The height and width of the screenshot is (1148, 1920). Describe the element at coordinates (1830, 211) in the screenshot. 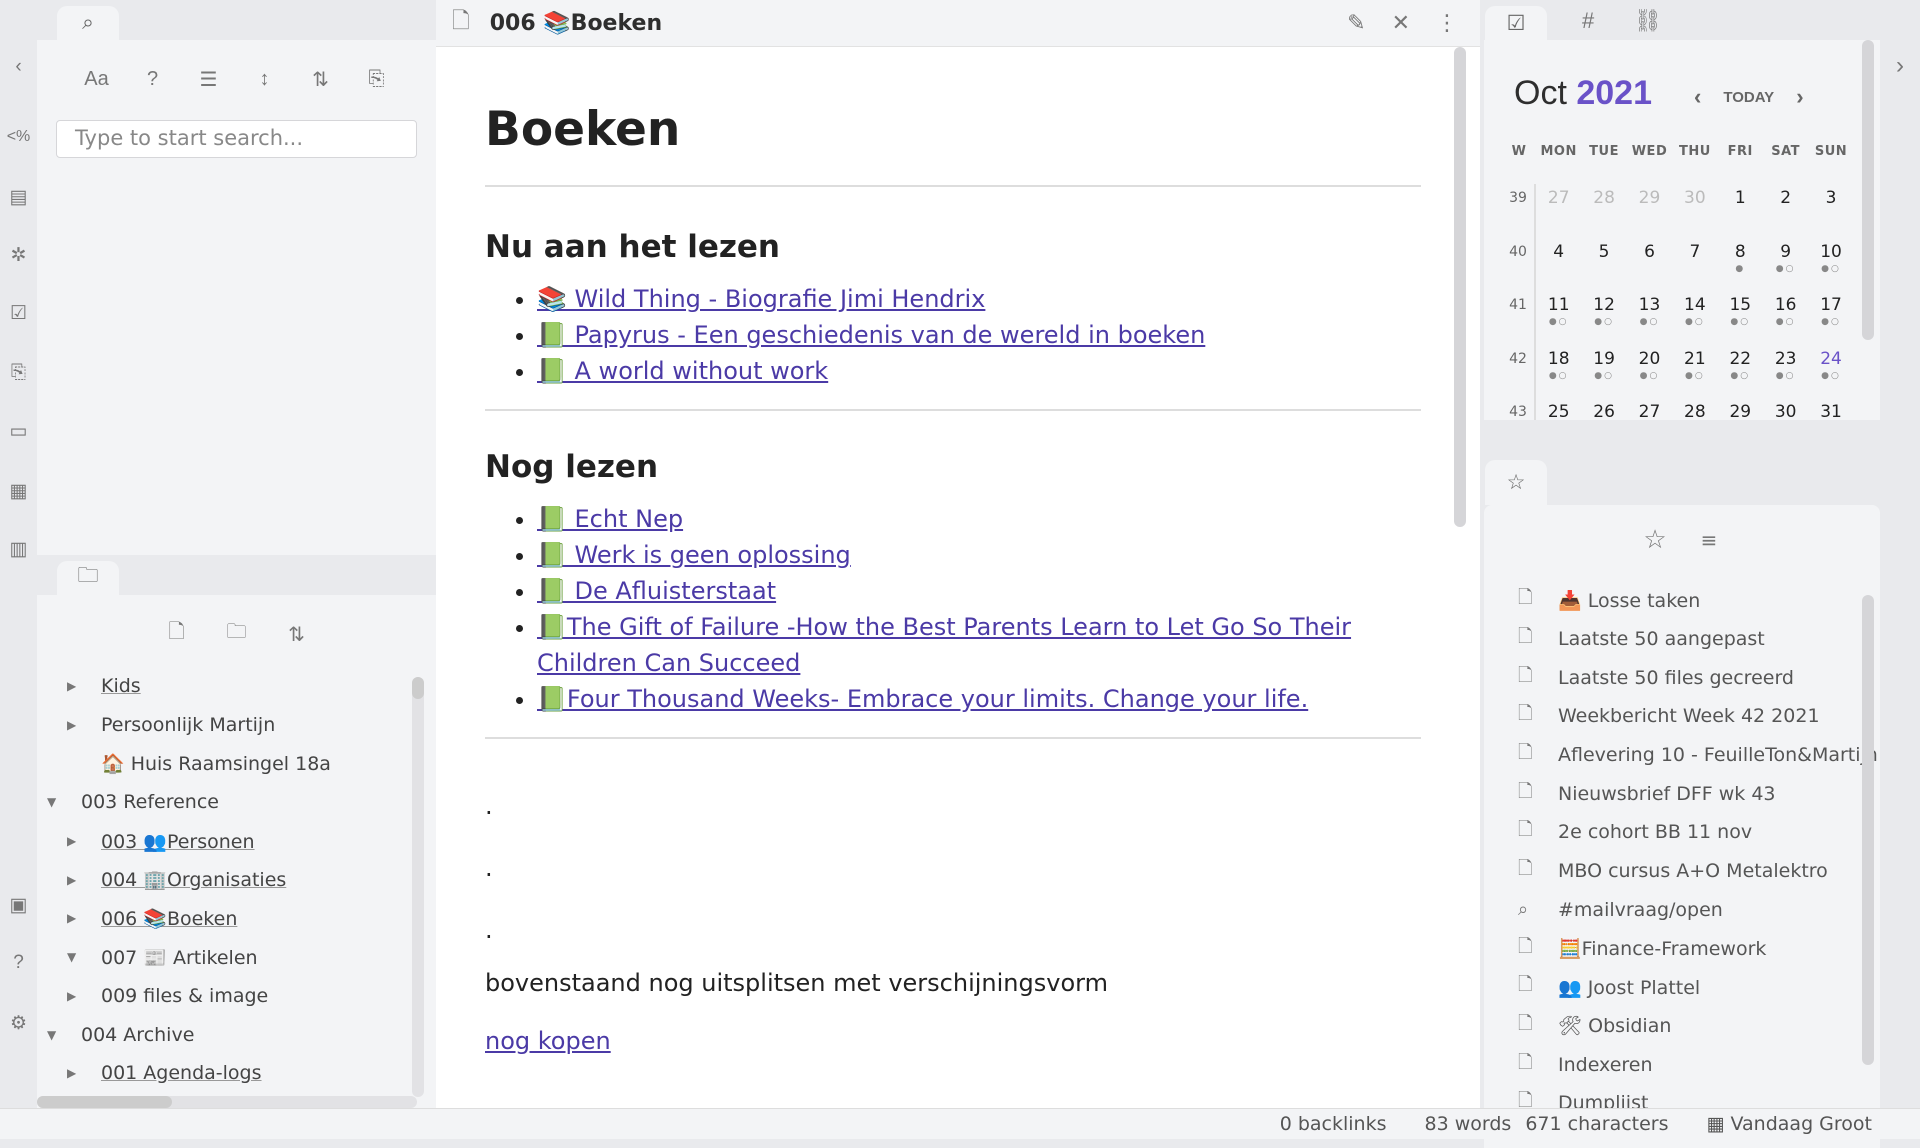

I see `calendar-day: 3` at that location.